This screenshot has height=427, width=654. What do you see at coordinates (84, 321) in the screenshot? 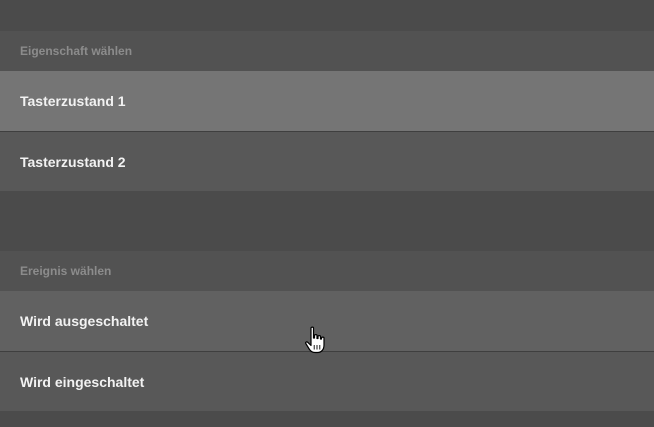
I see `event-option-label: Wird ausgeschaltet` at bounding box center [84, 321].